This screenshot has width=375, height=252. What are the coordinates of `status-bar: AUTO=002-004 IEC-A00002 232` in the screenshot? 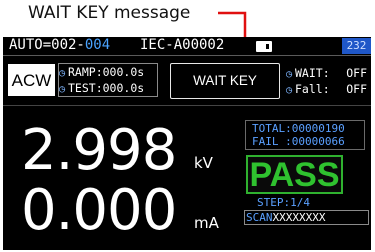 It's located at (187, 46).